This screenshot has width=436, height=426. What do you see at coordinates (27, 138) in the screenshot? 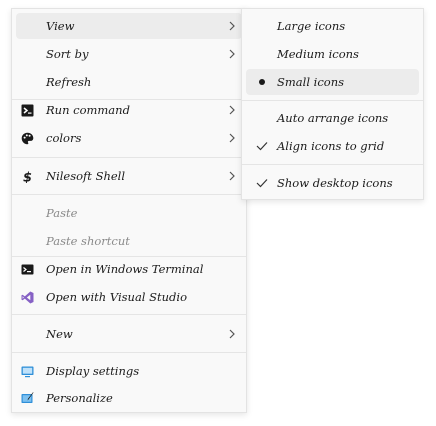
I see `palette-icon` at bounding box center [27, 138].